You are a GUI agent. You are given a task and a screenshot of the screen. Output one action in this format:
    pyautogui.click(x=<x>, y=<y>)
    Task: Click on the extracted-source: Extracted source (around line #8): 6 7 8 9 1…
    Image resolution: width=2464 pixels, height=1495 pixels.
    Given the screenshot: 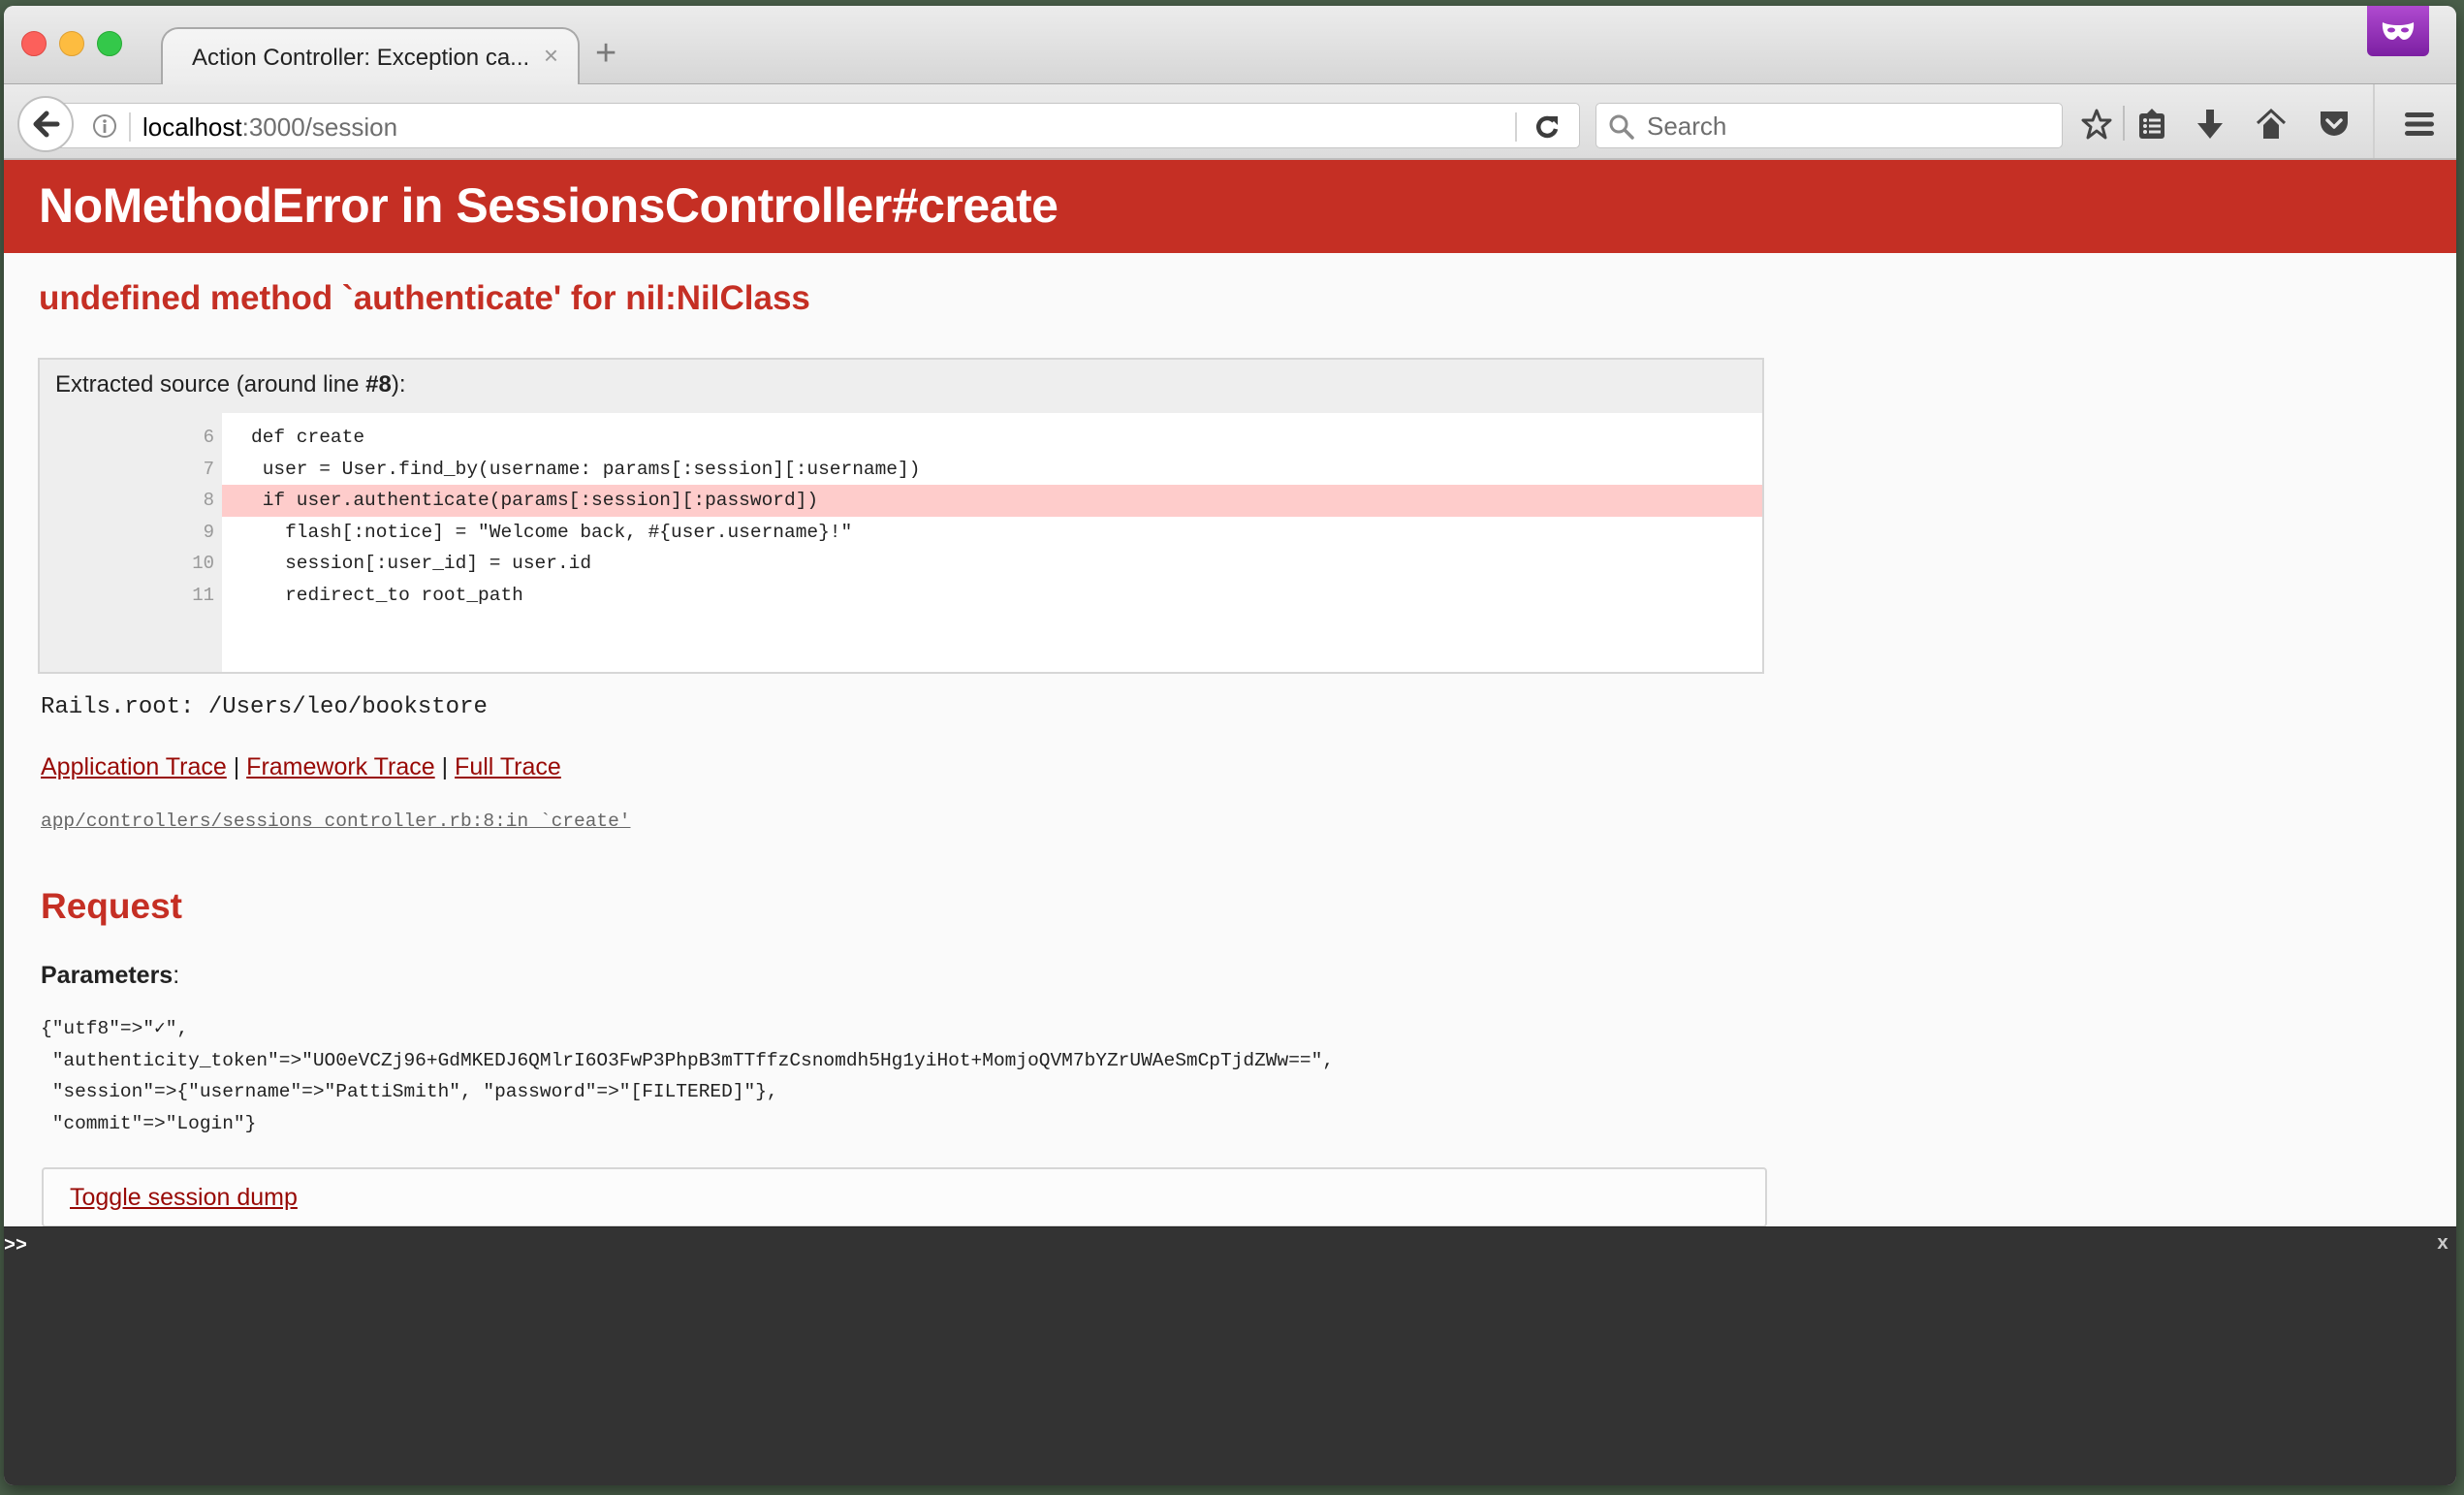 What is the action you would take?
    pyautogui.click(x=901, y=516)
    